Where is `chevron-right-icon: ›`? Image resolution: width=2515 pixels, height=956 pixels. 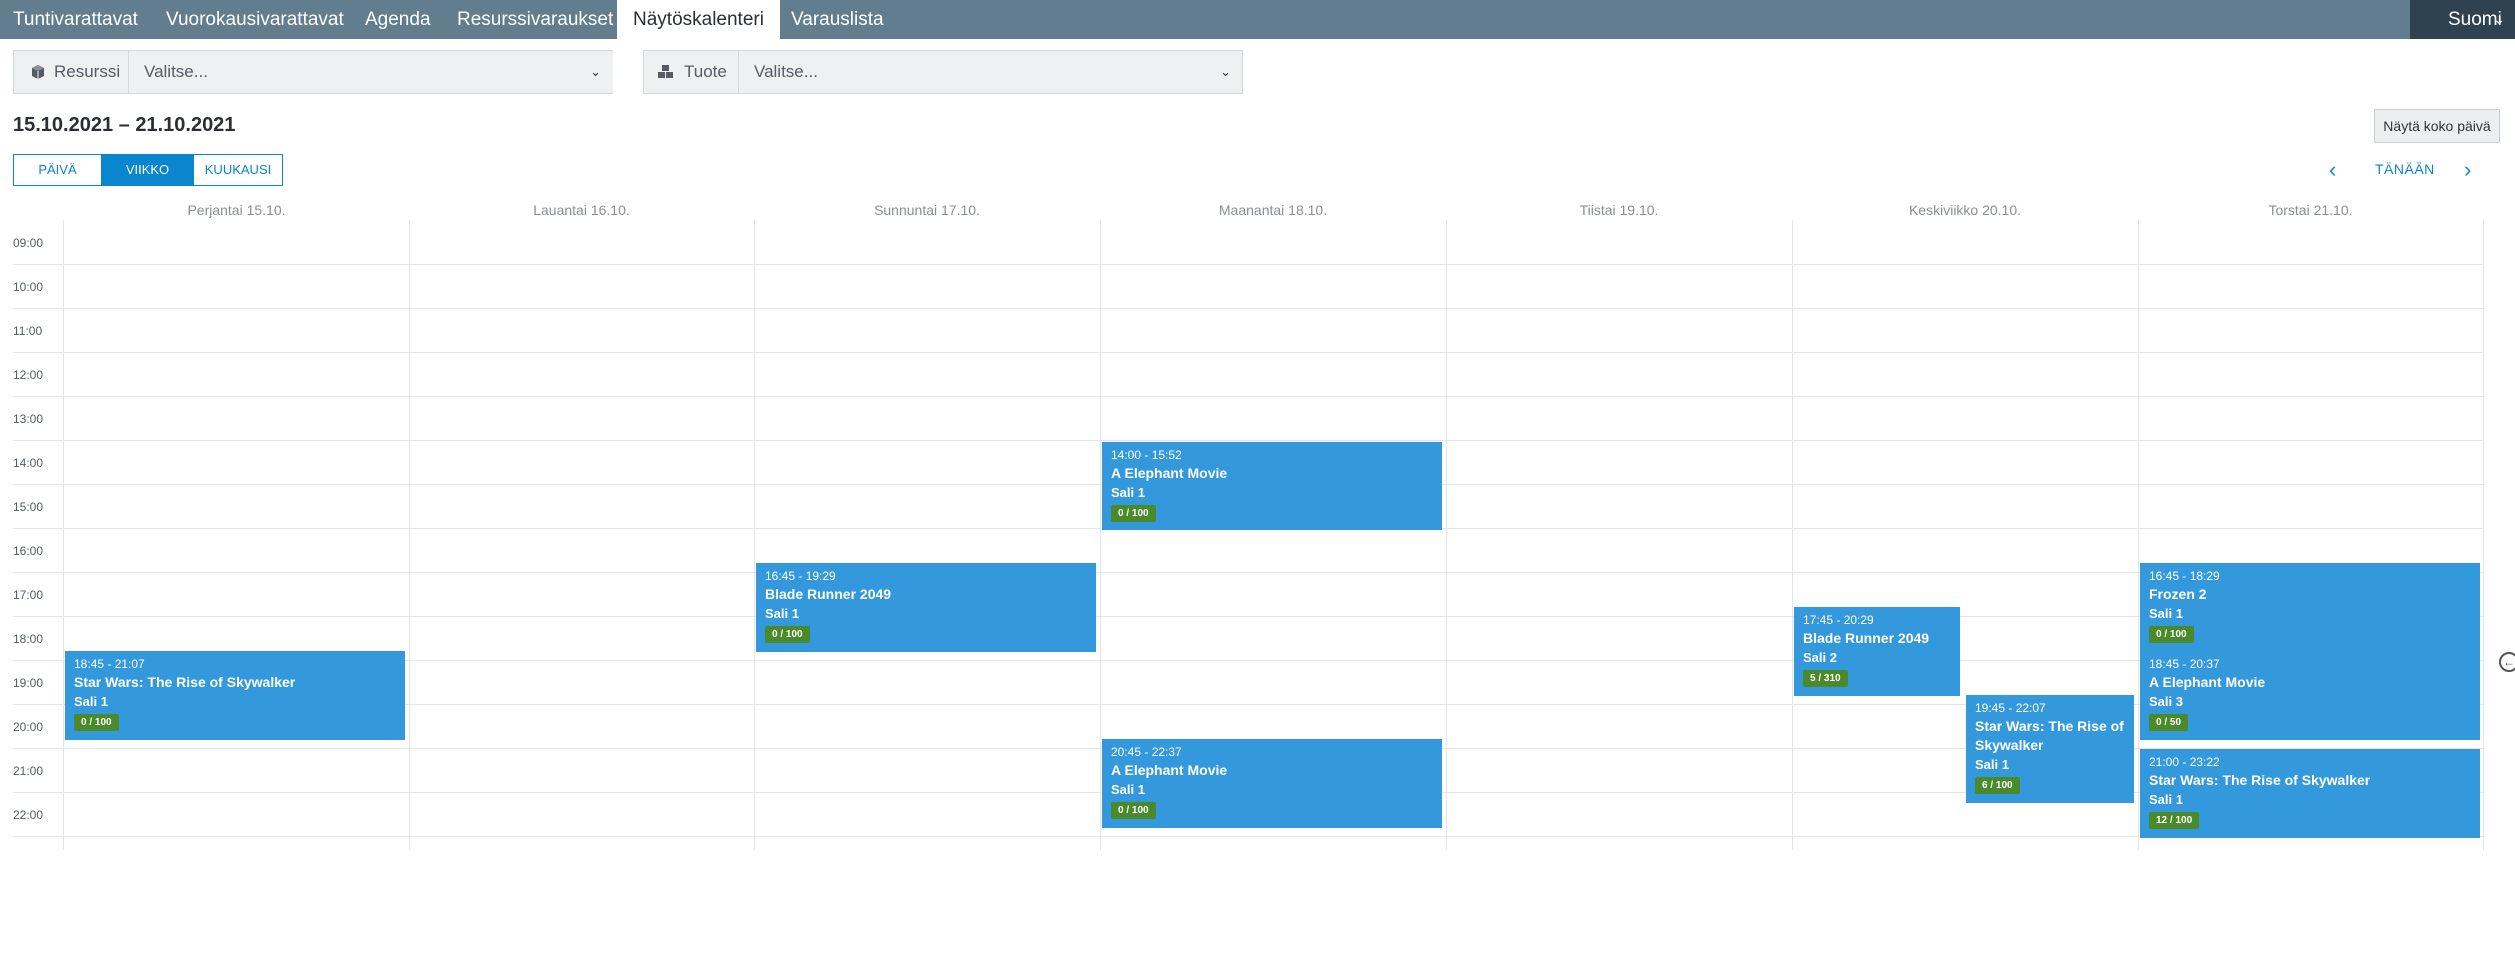
chevron-right-icon: › is located at coordinates (2467, 170).